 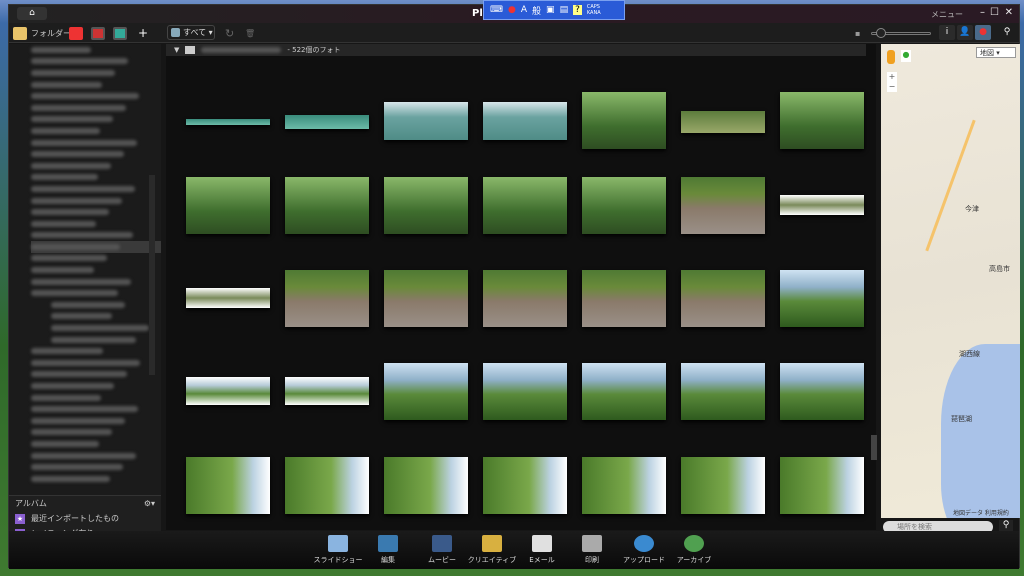 What do you see at coordinates (550, 10) in the screenshot?
I see `dictionary-icon: ▣` at bounding box center [550, 10].